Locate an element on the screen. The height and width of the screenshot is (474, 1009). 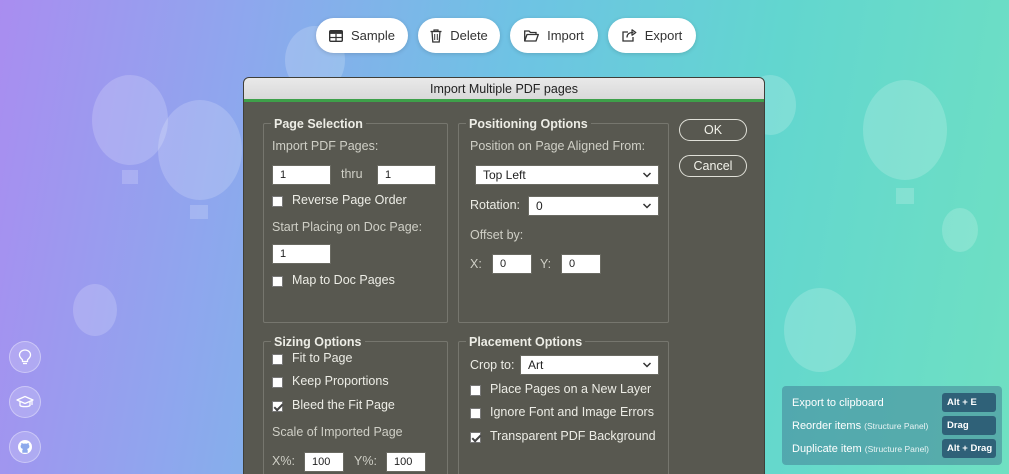
reverse-order-label: Reverse Page Order is located at coordinates (349, 200).